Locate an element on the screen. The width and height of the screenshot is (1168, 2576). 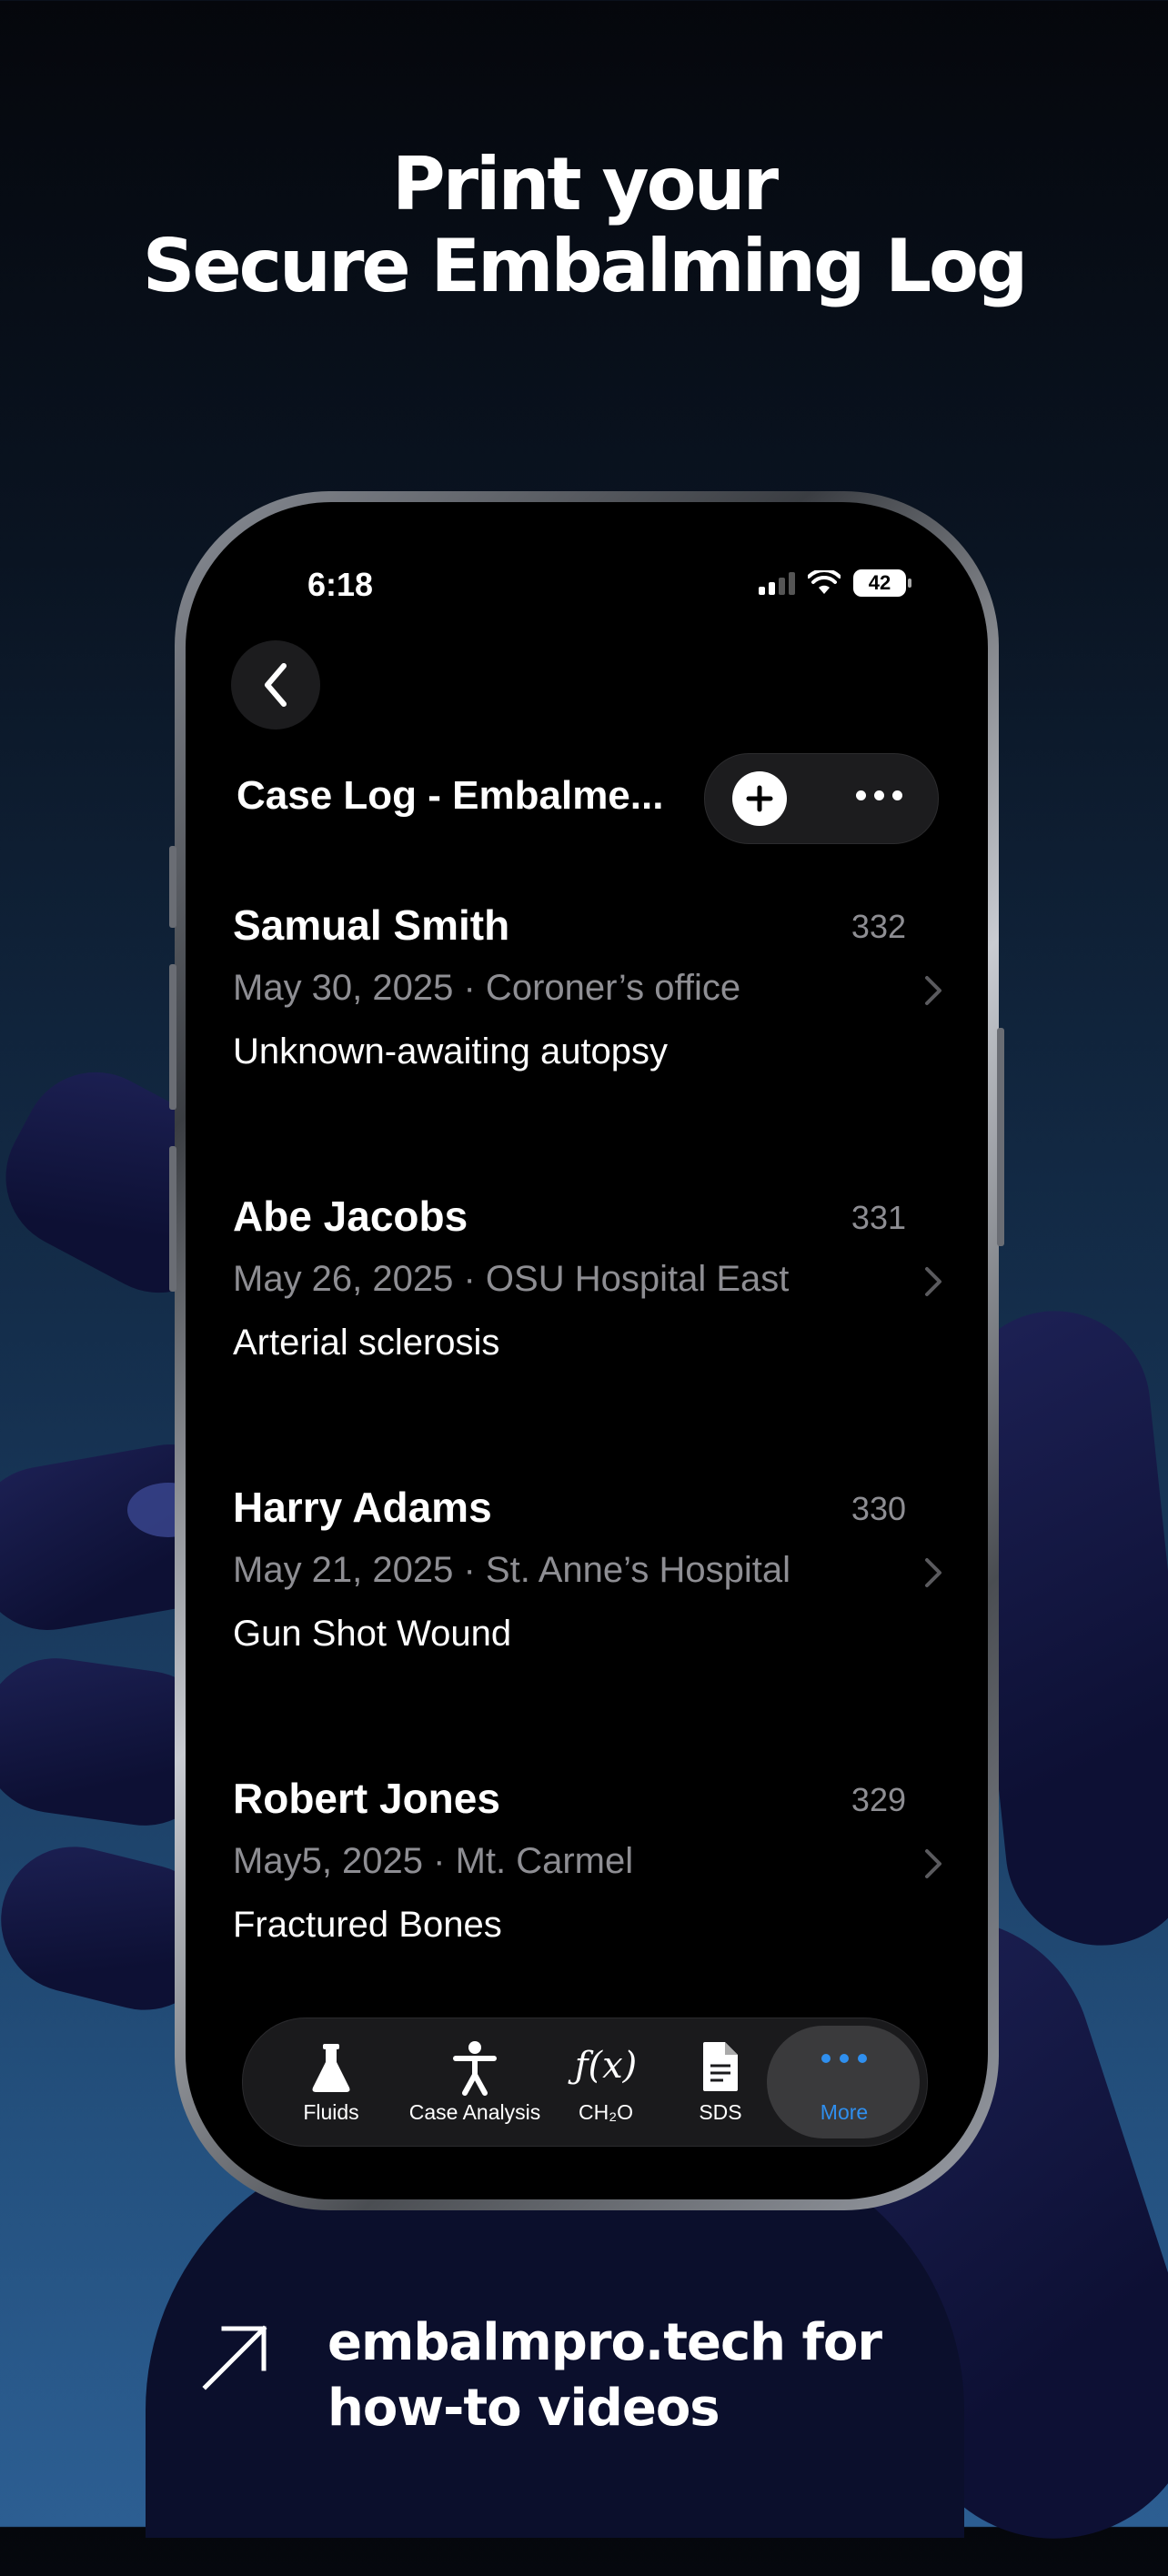
status-icons: 42 is located at coordinates (835, 583).